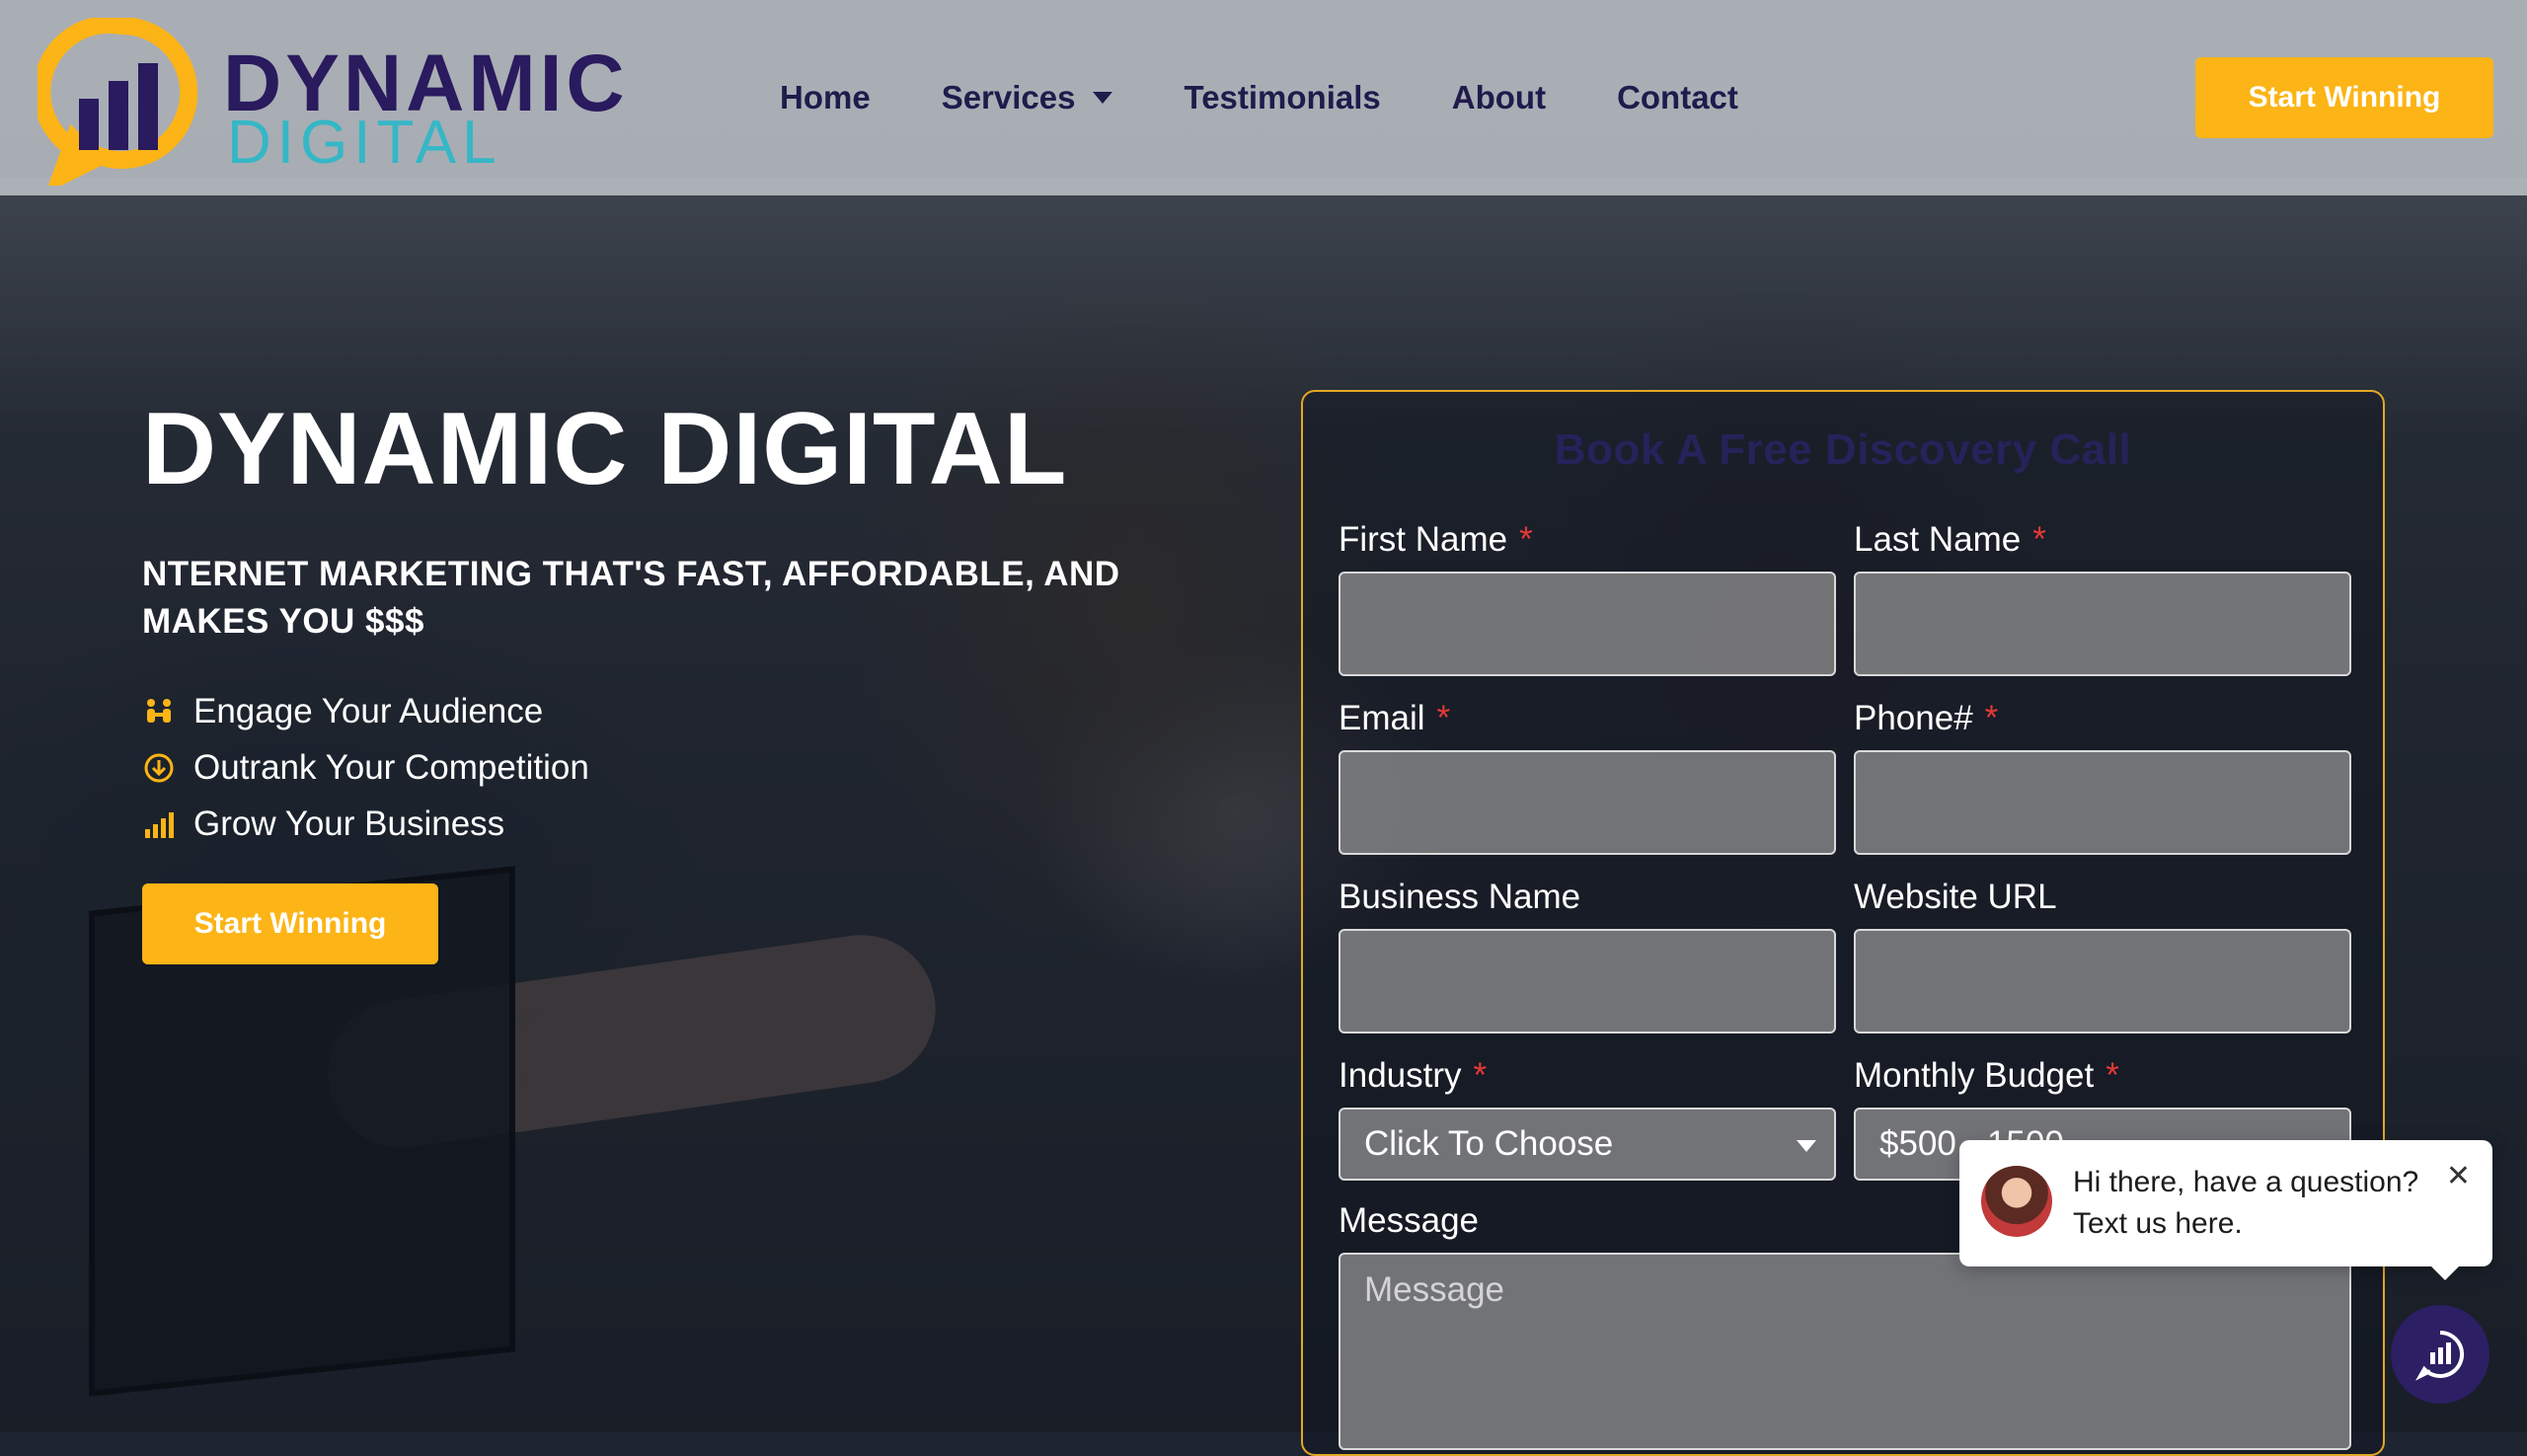 The width and height of the screenshot is (2527, 1456). I want to click on message-textarea: Message, so click(1845, 1351).